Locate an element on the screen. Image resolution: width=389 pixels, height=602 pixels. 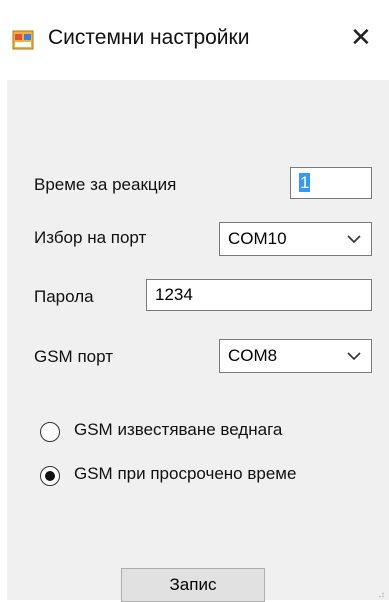
reaction-time-input: 1 is located at coordinates (331, 183).